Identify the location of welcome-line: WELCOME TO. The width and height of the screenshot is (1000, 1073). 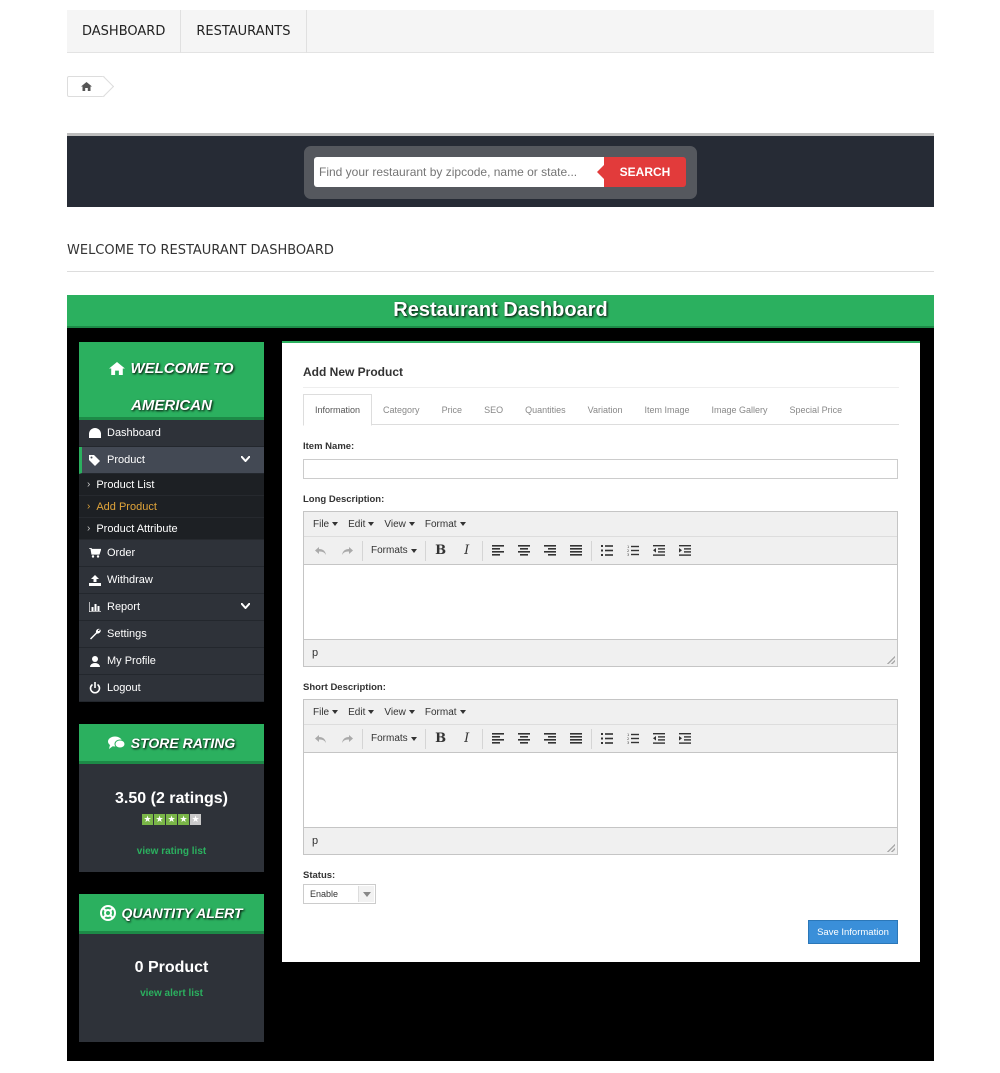
(182, 368).